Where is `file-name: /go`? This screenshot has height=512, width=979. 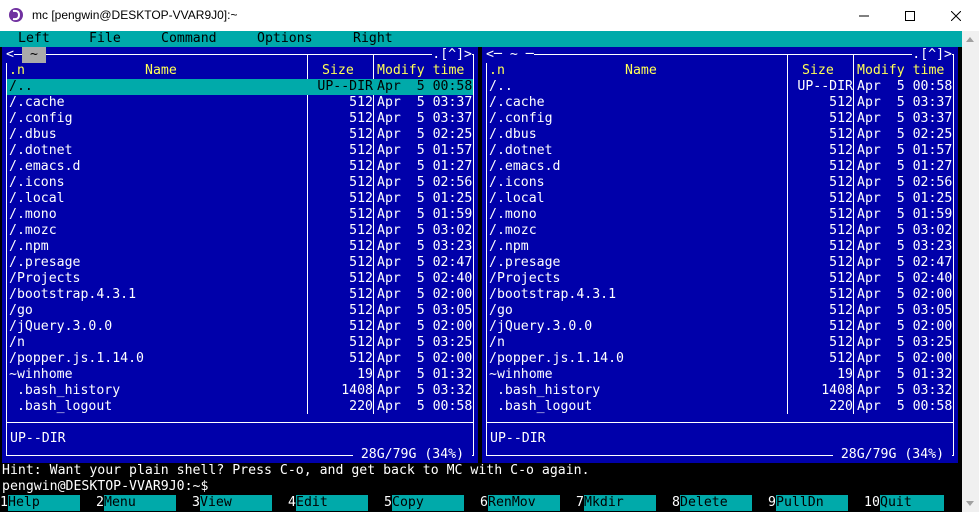
file-name: /go is located at coordinates (21, 310).